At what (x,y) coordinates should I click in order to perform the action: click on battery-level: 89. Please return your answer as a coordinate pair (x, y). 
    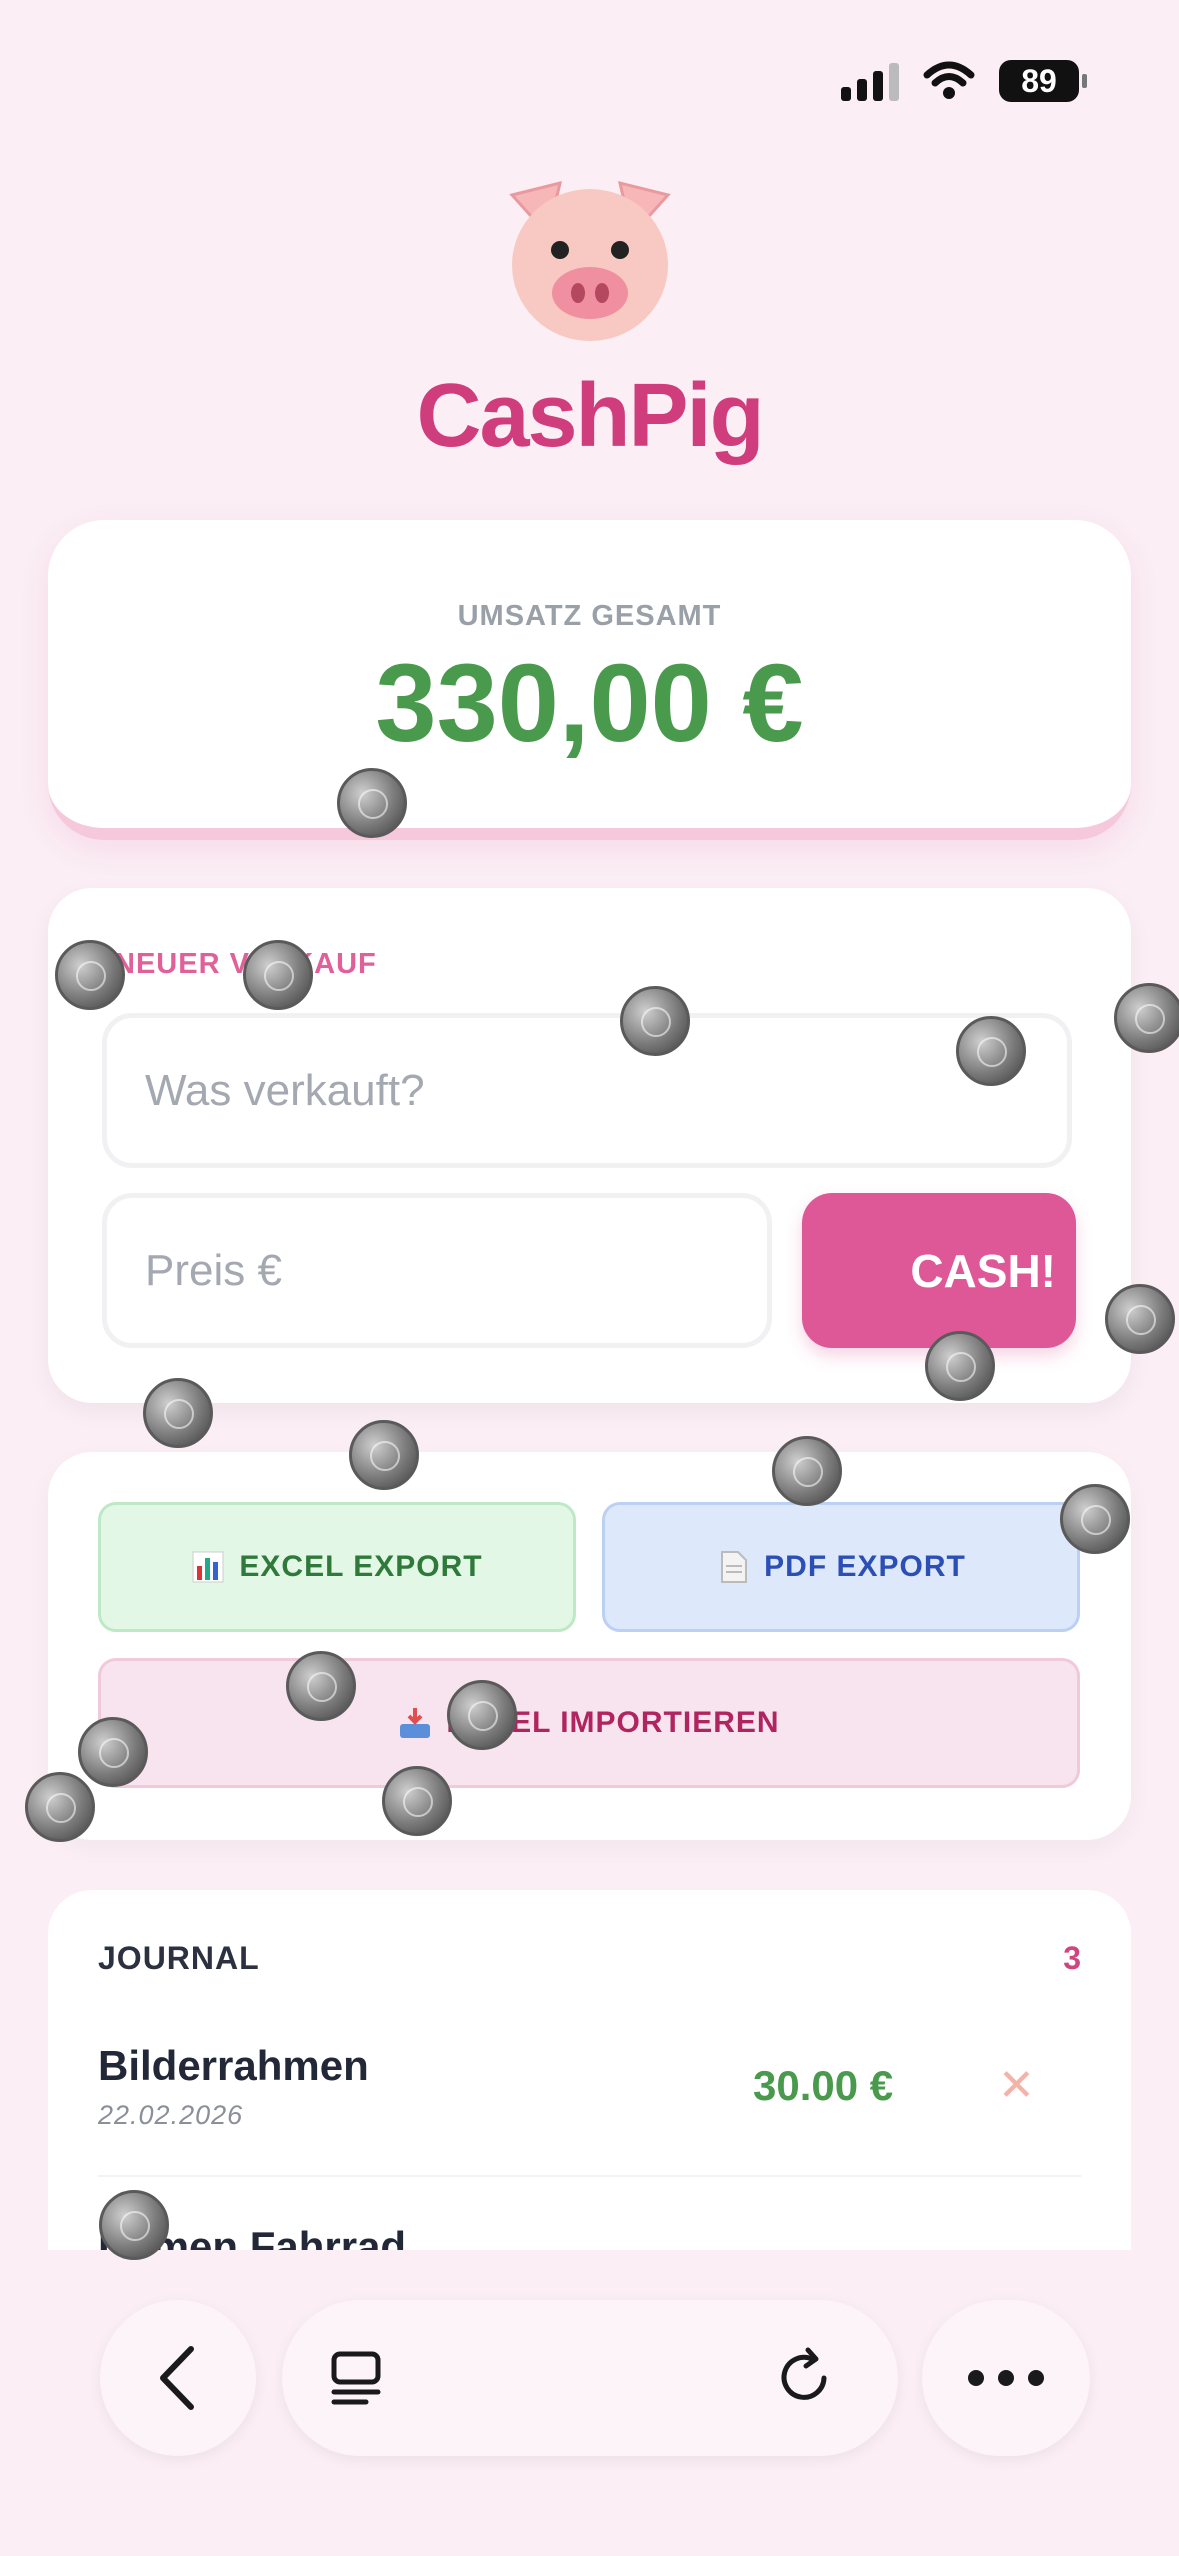
    Looking at the image, I should click on (1039, 80).